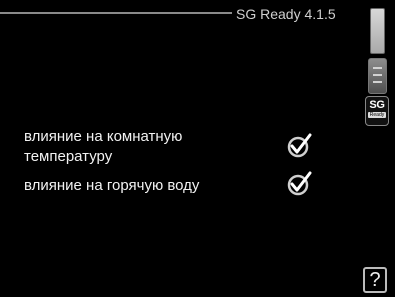  I want to click on sg-ready-icon: SG Ready, so click(377, 111).